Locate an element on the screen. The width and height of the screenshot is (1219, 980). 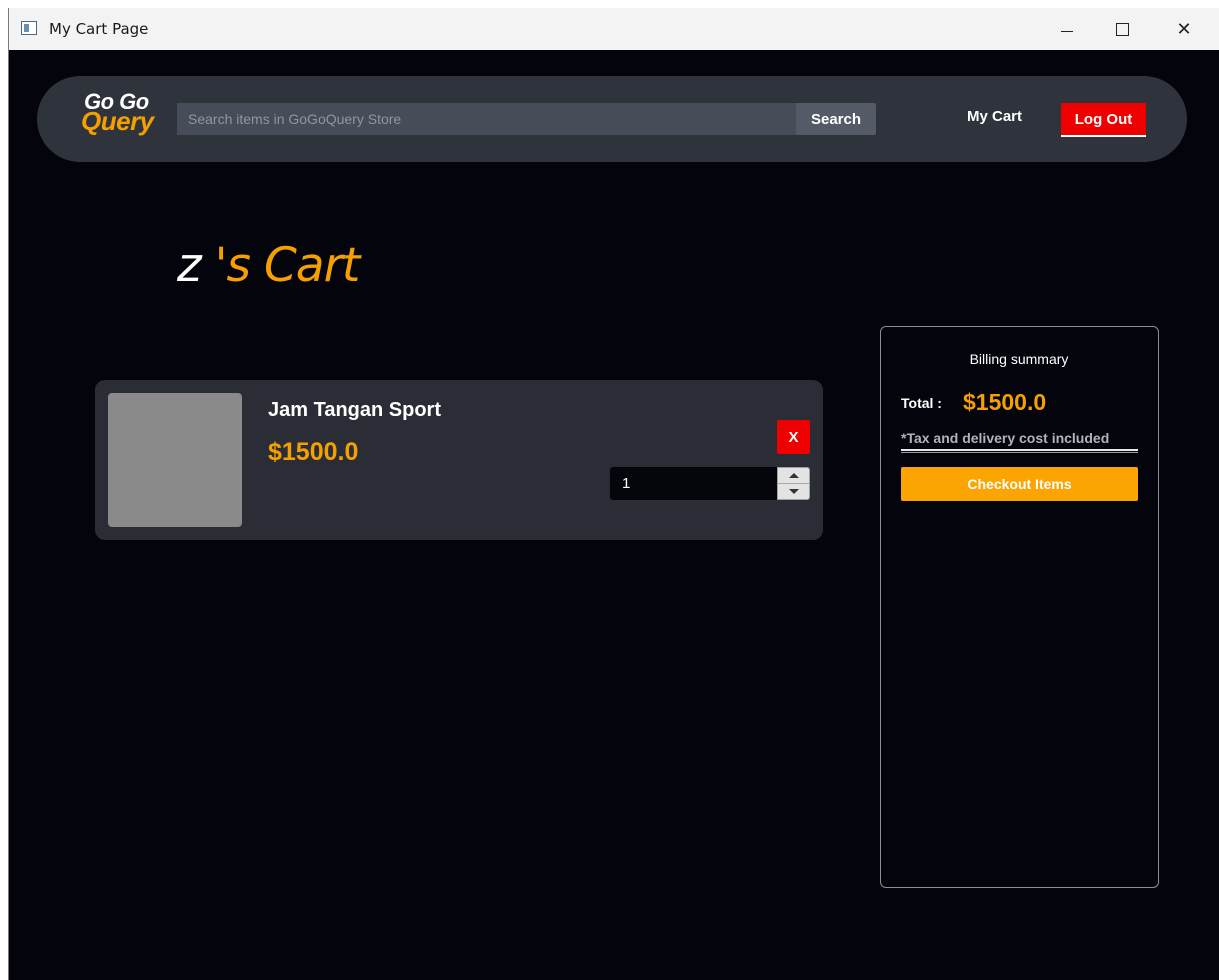
minimize-icon is located at coordinates (1067, 31).